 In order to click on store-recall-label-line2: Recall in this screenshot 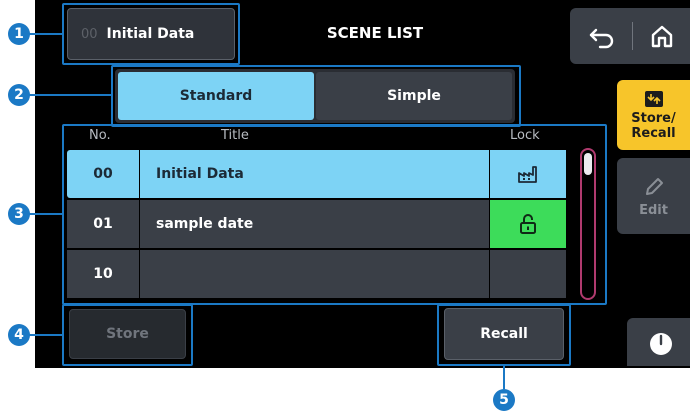, I will do `click(653, 133)`.